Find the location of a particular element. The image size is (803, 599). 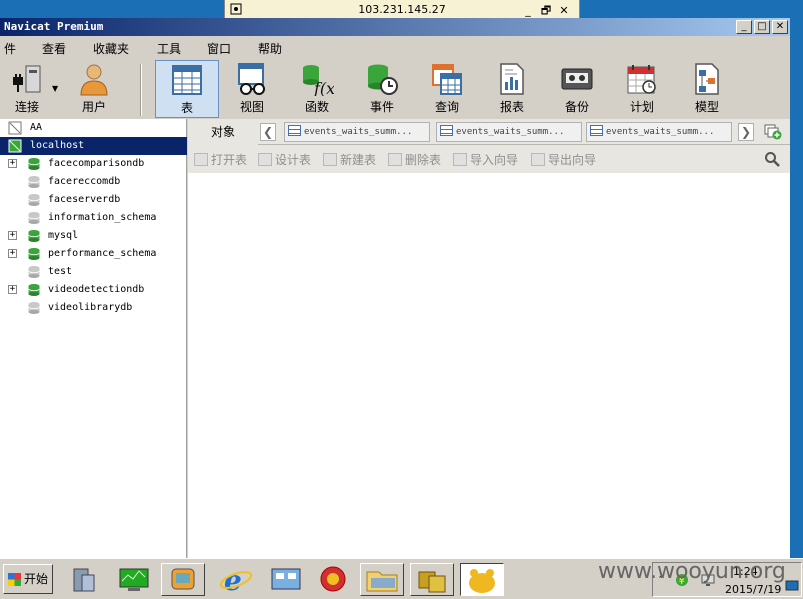

event-label: 事件 is located at coordinates (381, 107).